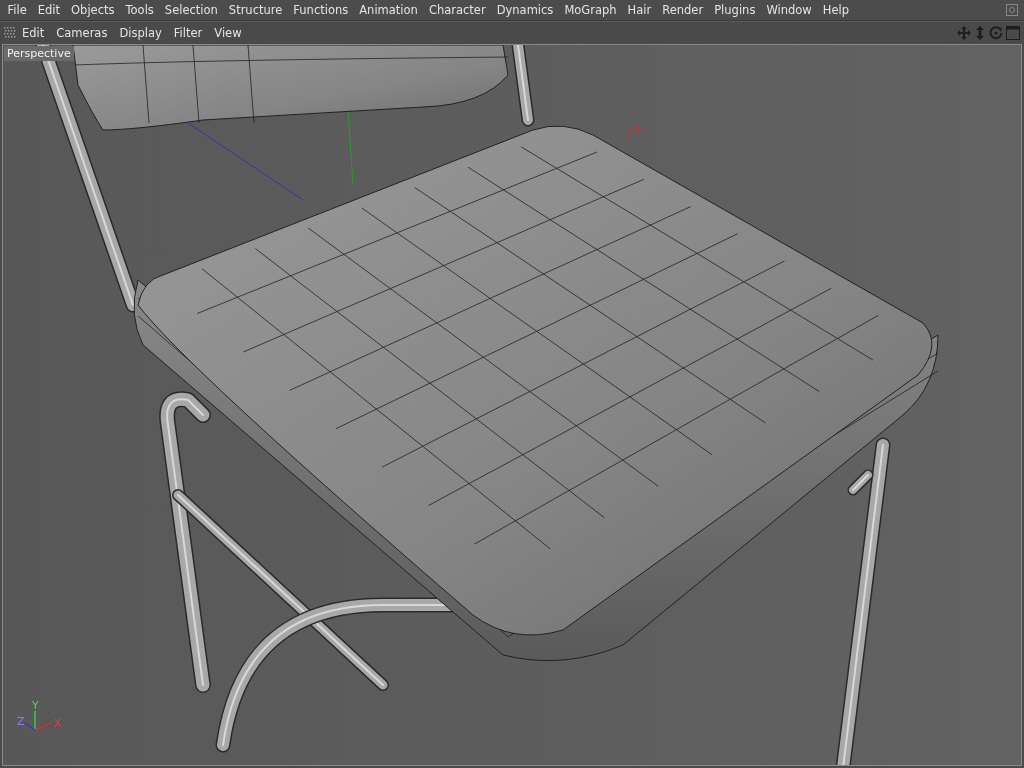  What do you see at coordinates (140, 10) in the screenshot?
I see `menu-item: Tools` at bounding box center [140, 10].